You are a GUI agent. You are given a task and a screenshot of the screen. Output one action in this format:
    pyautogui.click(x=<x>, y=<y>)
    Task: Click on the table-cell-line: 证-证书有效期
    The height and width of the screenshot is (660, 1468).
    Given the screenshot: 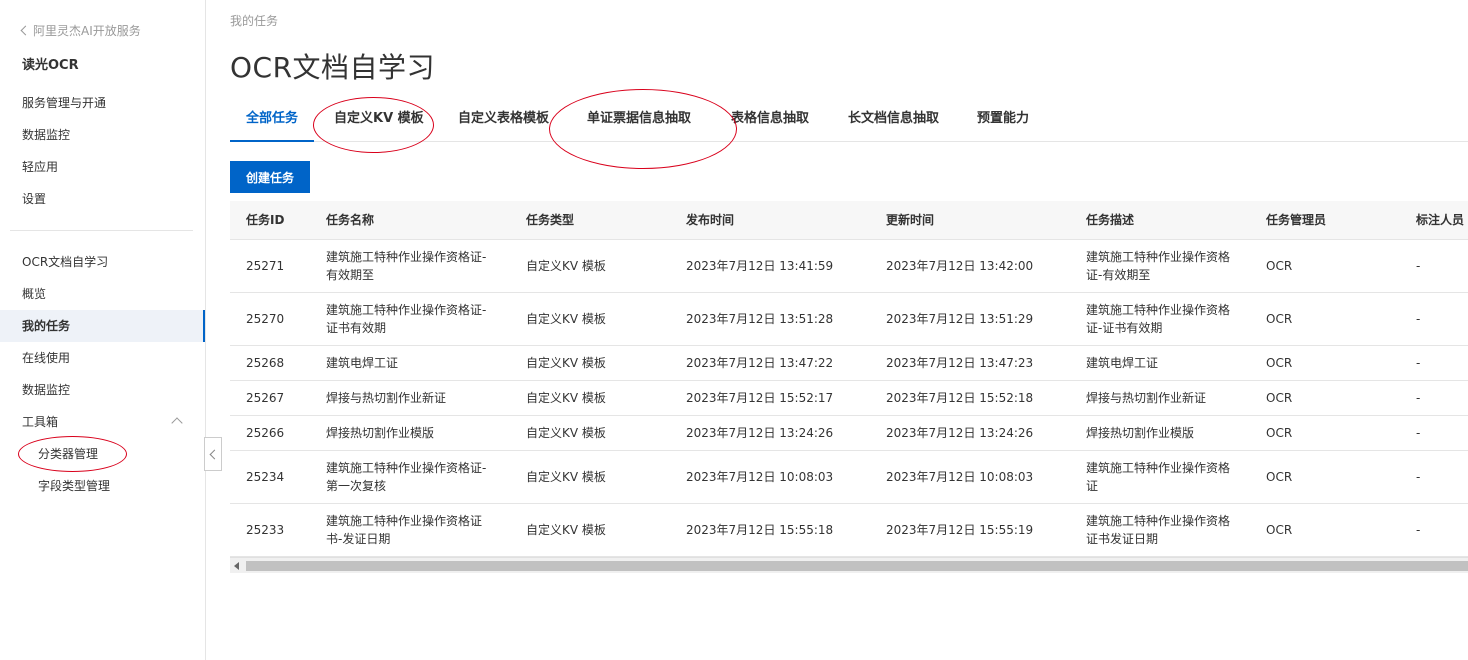 What is the action you would take?
    pyautogui.click(x=1124, y=328)
    